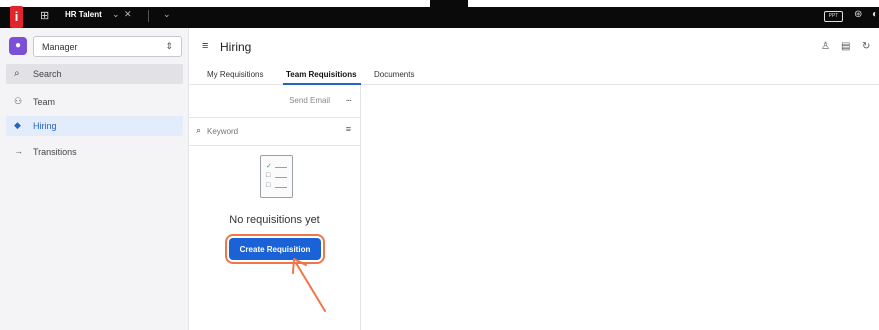 The width and height of the screenshot is (879, 330). I want to click on tab-team-requisitions: Team Requisitions, so click(321, 74).